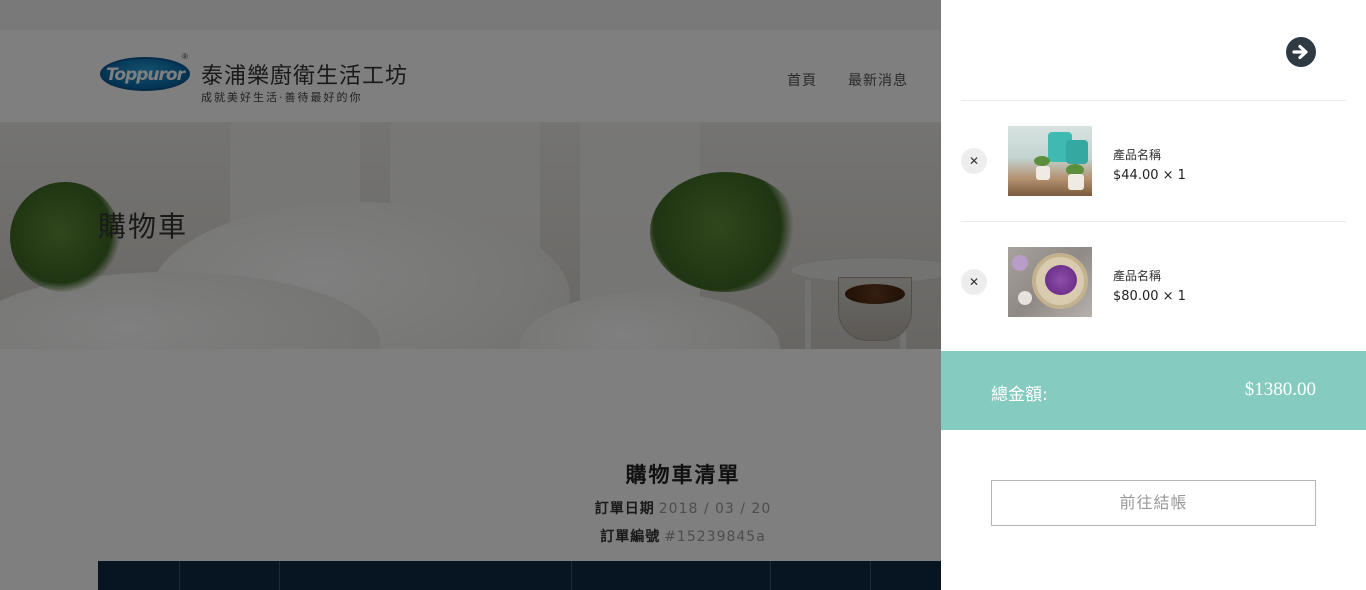 Image resolution: width=1366 pixels, height=590 pixels. I want to click on thumb-towel, so click(1077, 152).